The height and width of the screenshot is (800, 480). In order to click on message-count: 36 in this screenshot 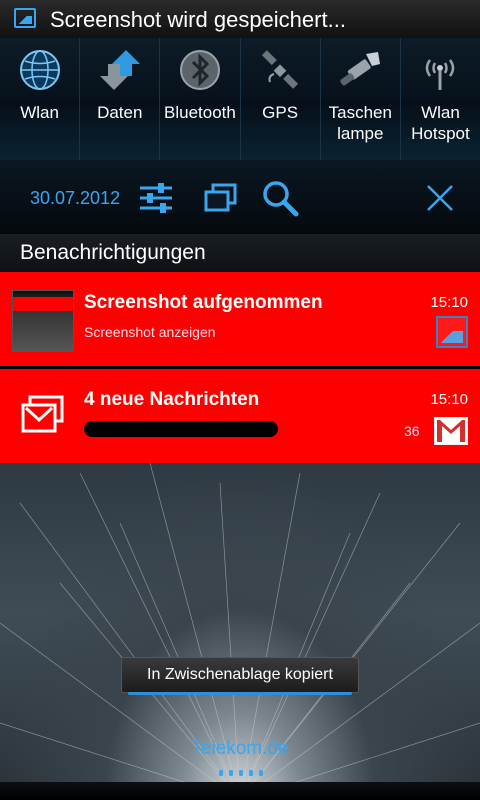, I will do `click(412, 431)`.